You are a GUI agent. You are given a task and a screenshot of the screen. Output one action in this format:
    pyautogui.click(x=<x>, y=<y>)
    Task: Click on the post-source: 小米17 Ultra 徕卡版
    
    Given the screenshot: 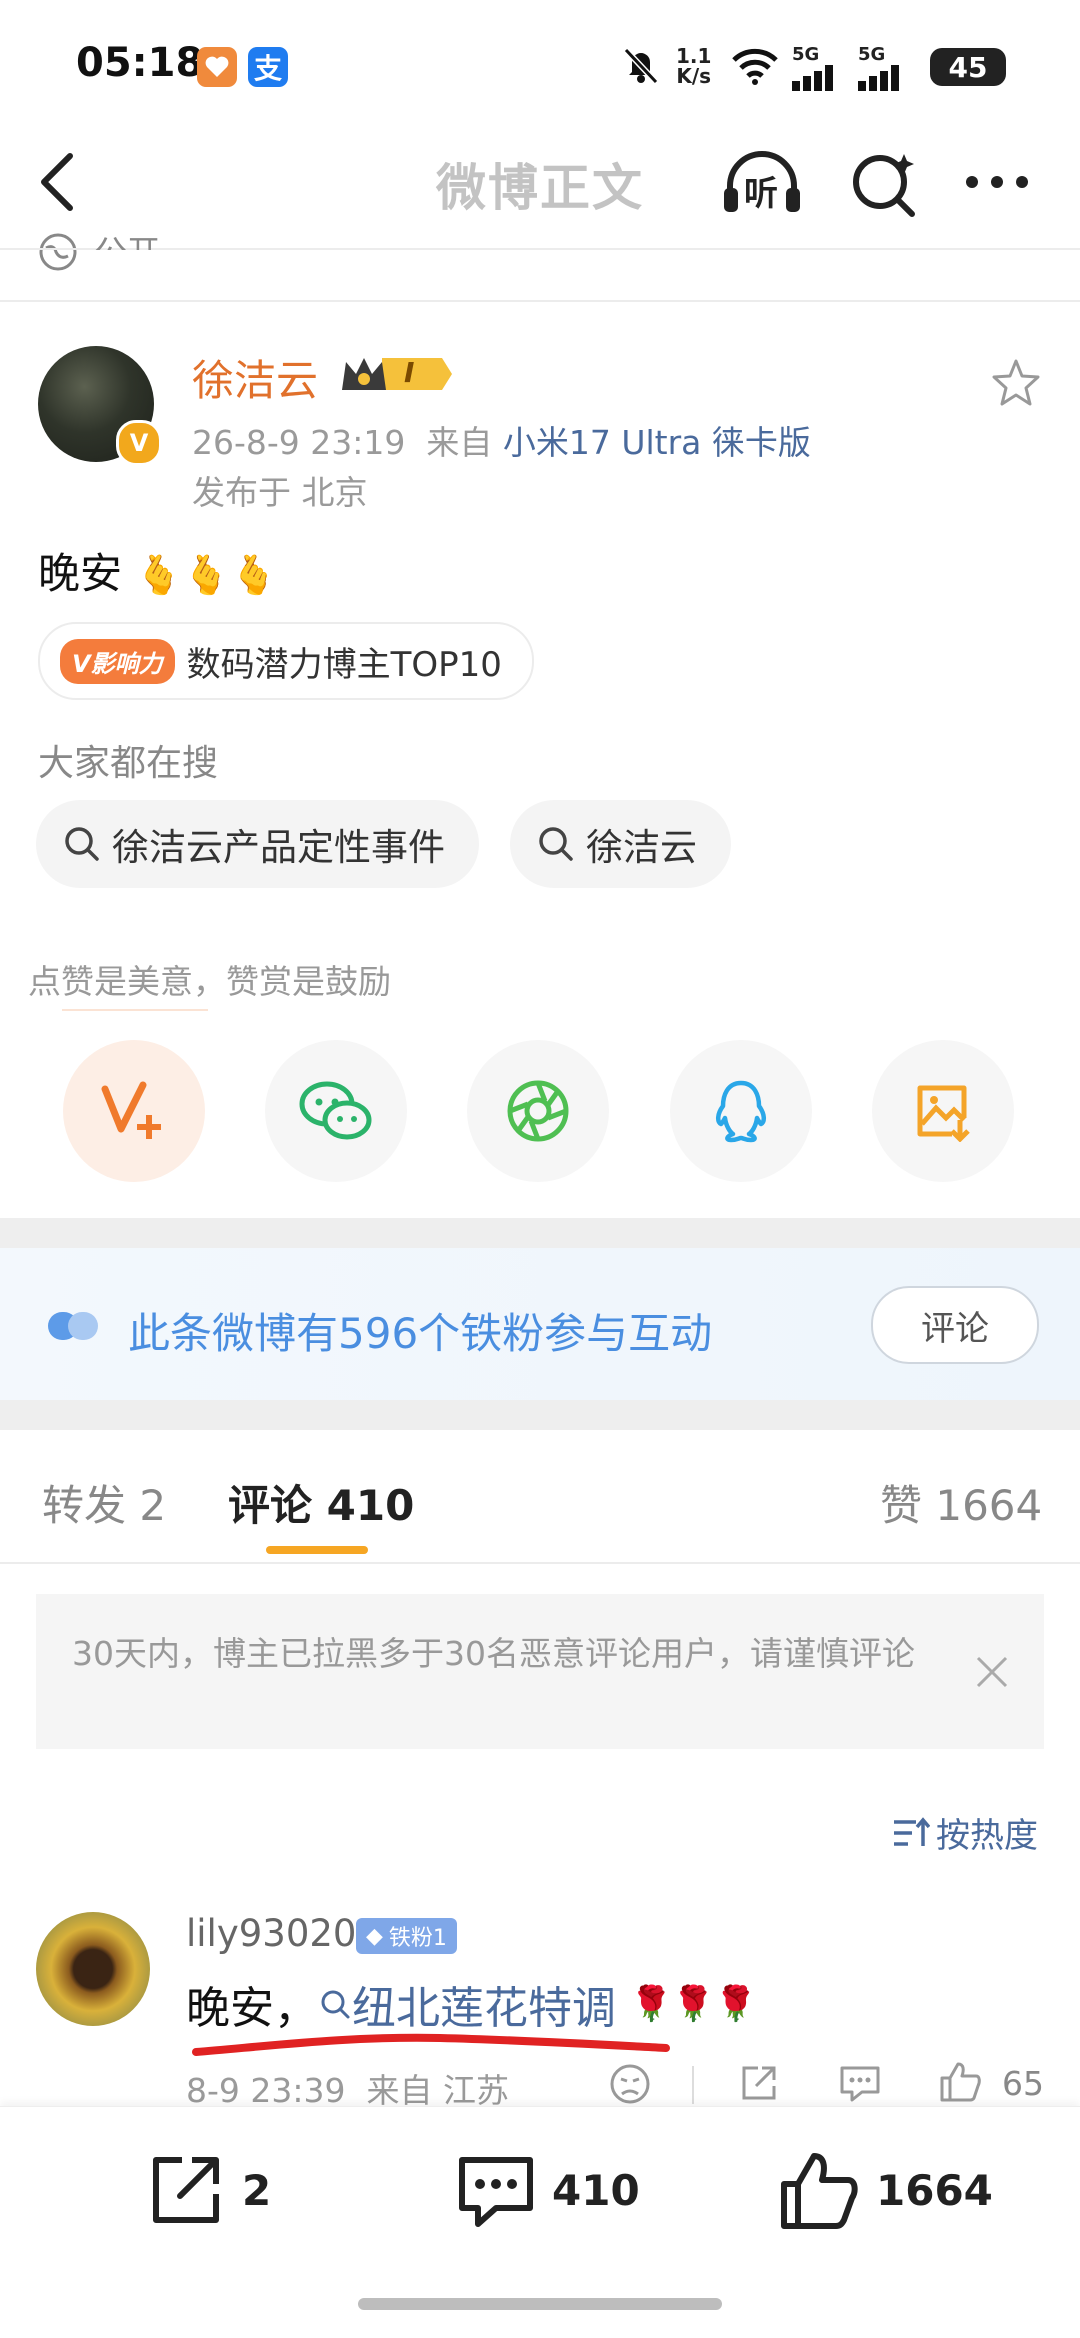 What is the action you would take?
    pyautogui.click(x=657, y=442)
    